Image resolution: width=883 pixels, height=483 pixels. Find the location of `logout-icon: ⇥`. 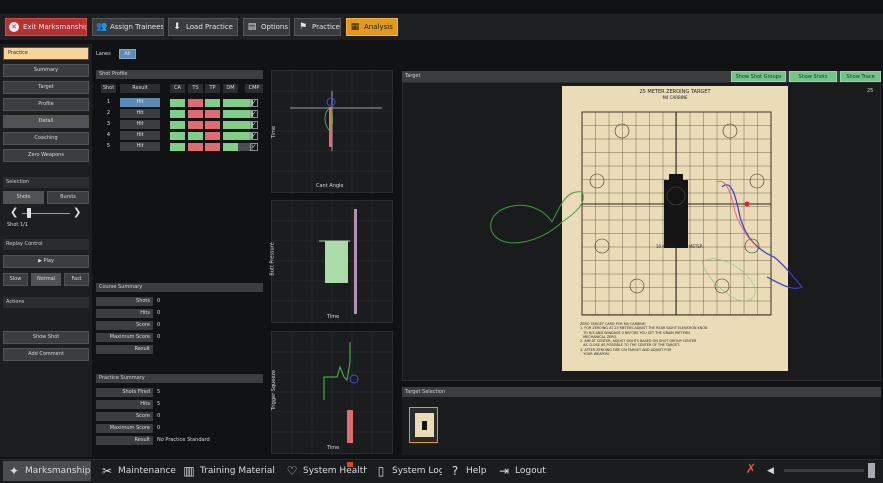

logout-icon: ⇥ is located at coordinates (504, 471).